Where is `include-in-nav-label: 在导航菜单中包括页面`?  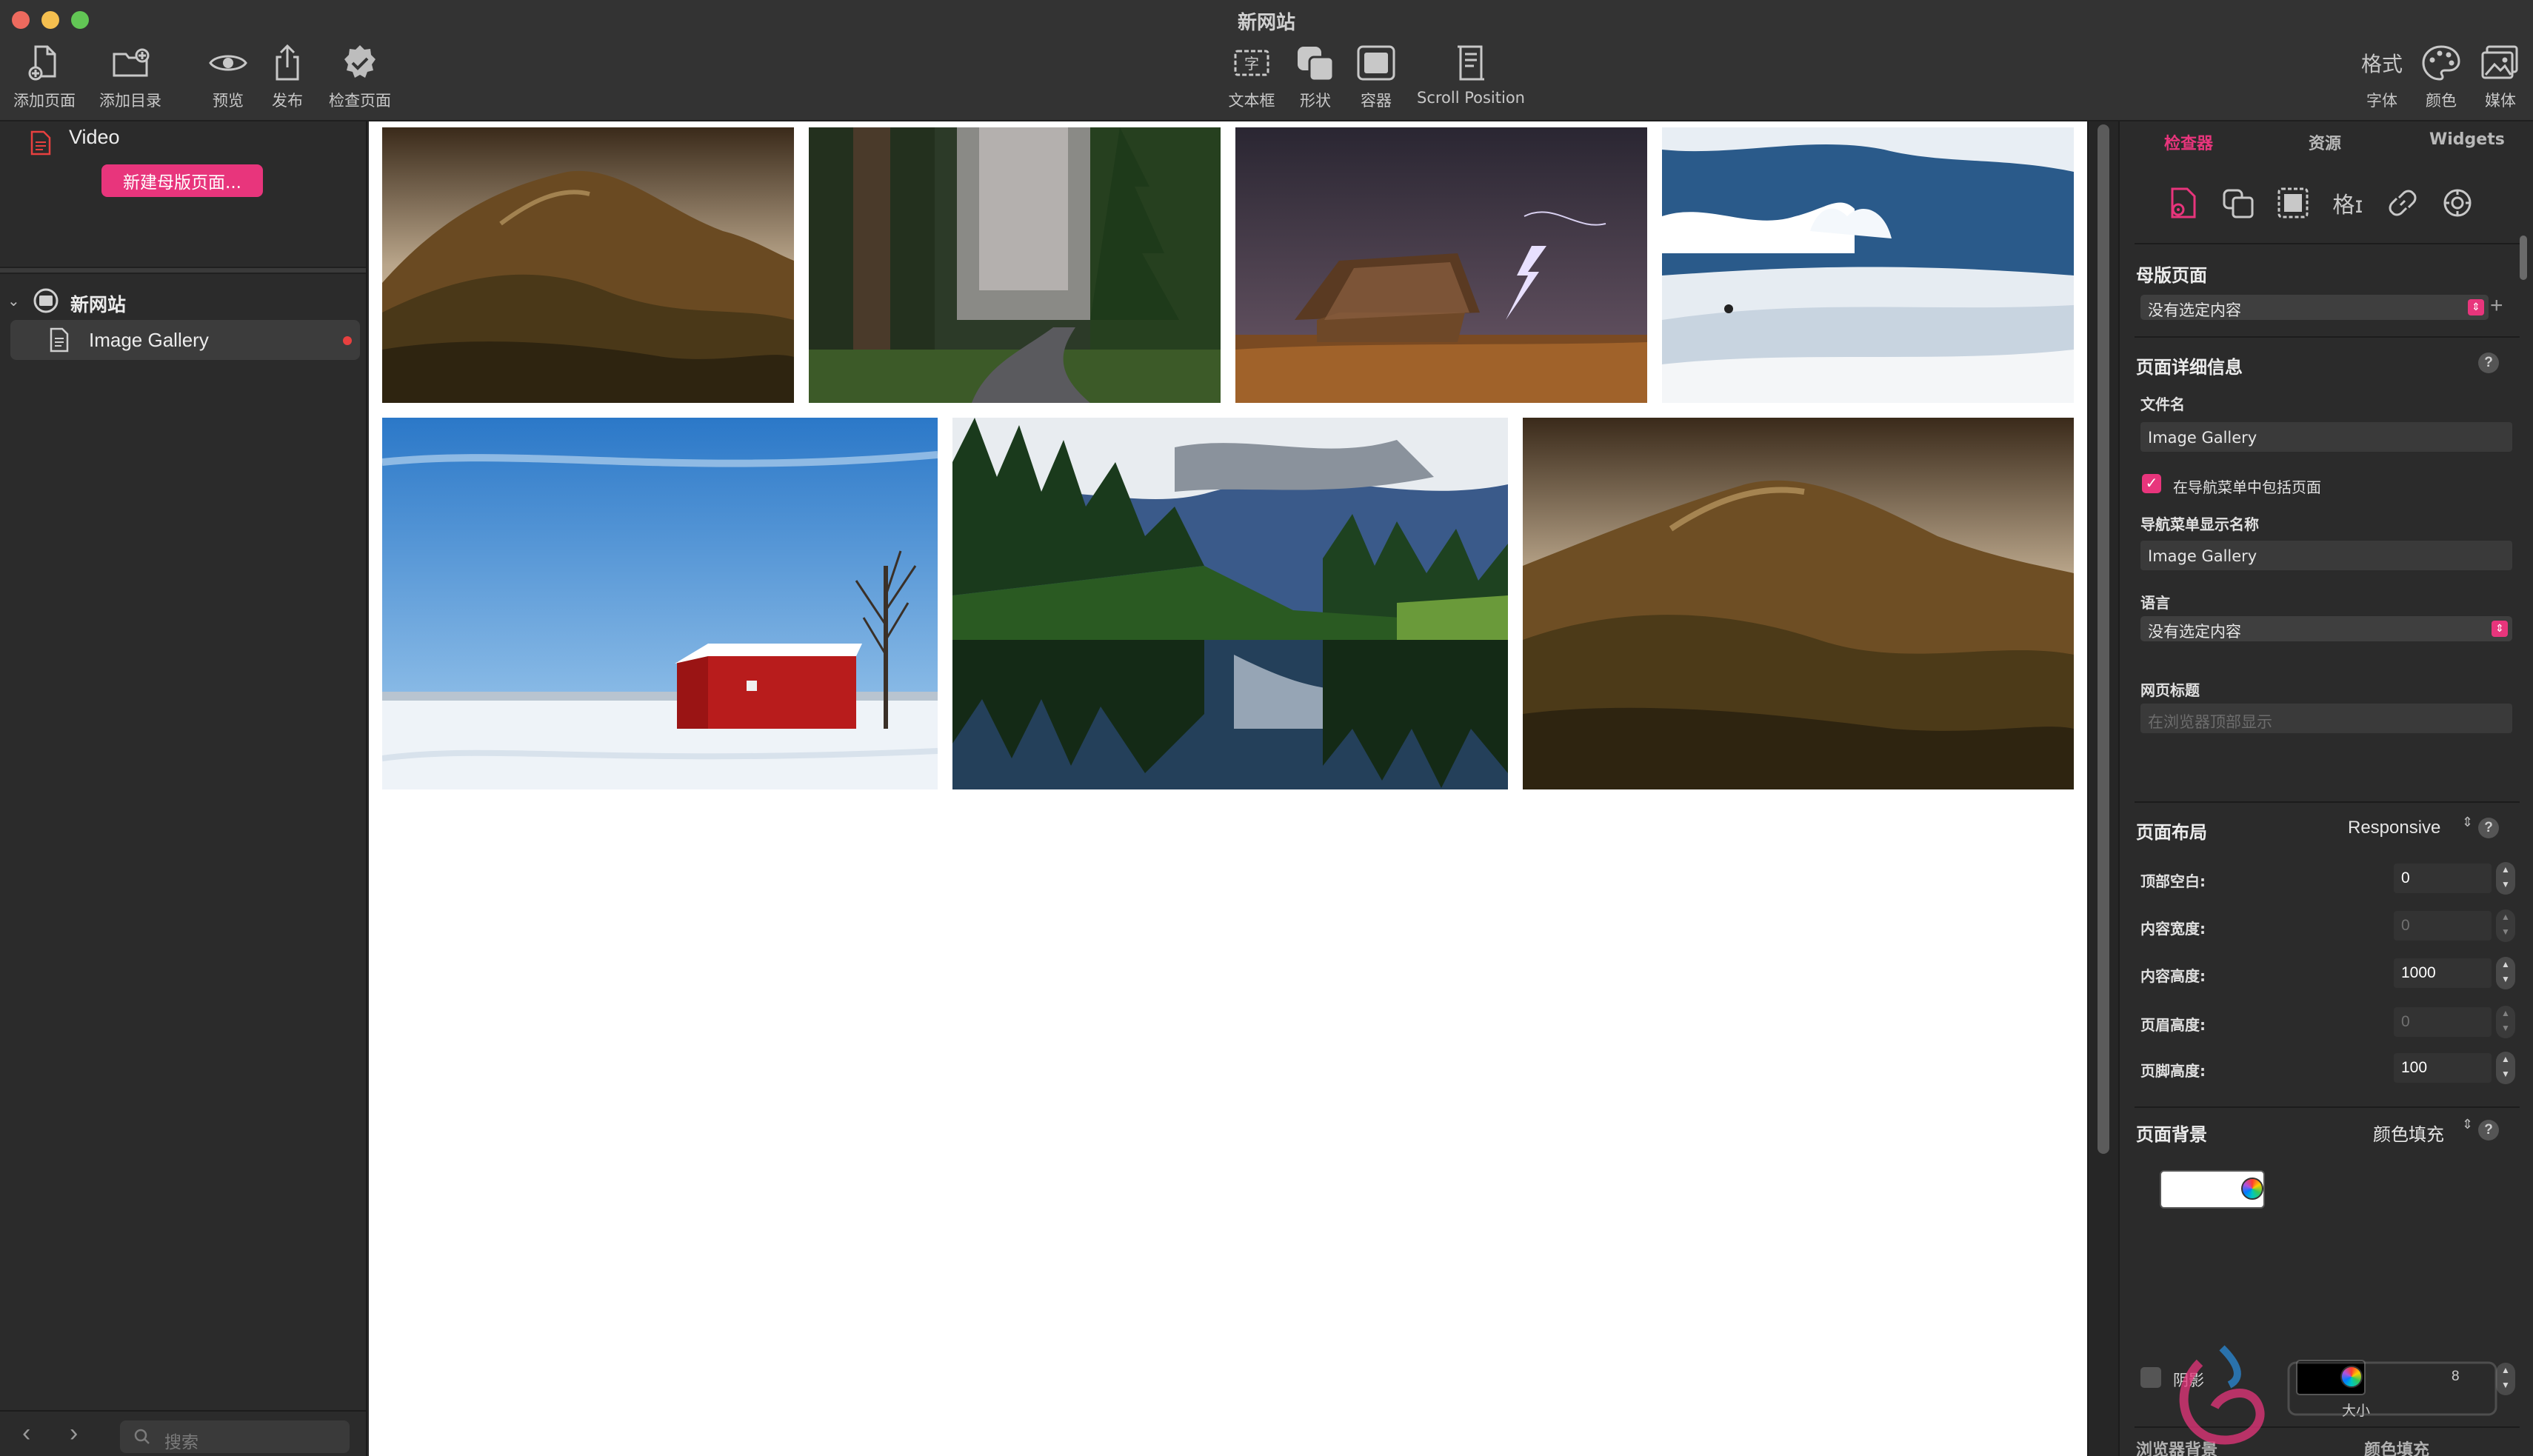
include-in-nav-label: 在导航菜单中包括页面 is located at coordinates (2247, 487).